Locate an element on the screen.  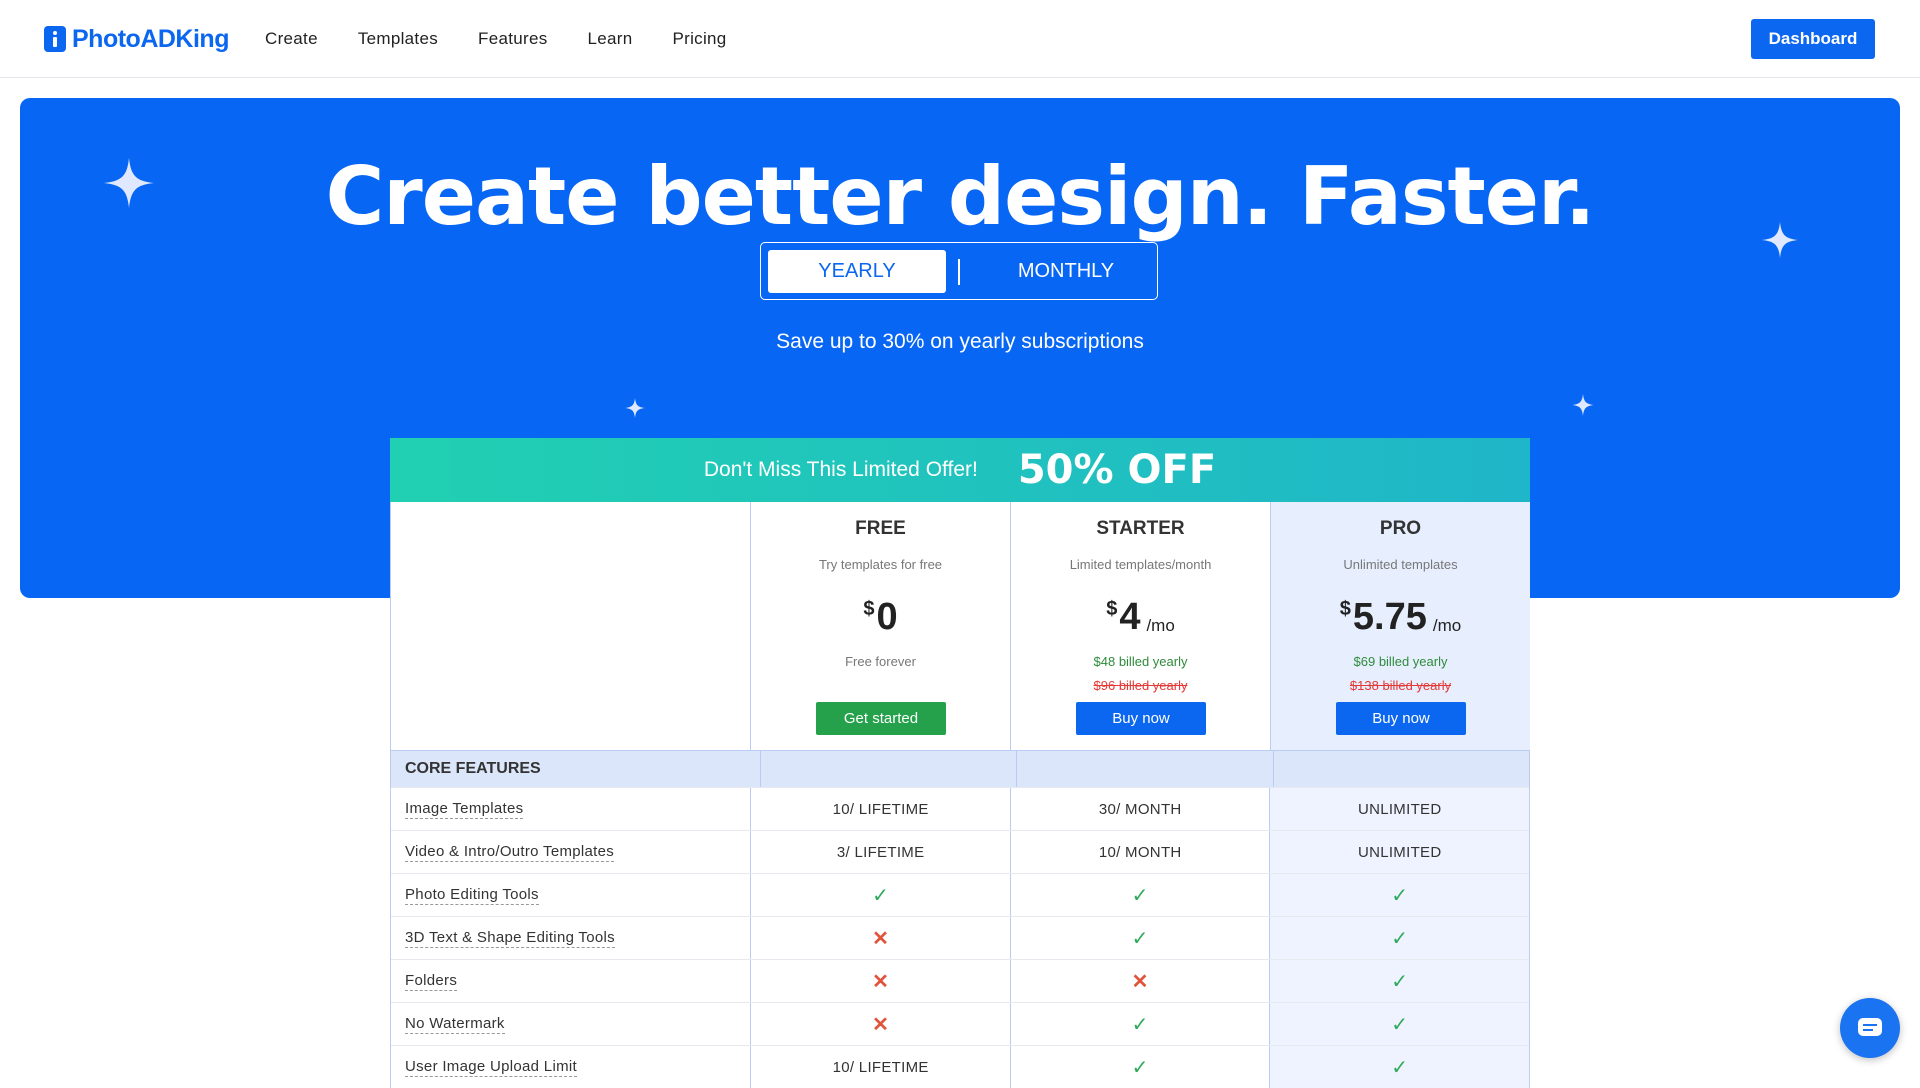
feature-value-text: 10/ MONTH is located at coordinates (1140, 852).